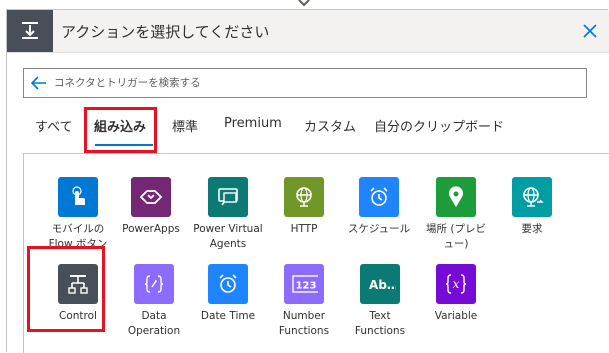  I want to click on back-arrow-icon, so click(39, 83).